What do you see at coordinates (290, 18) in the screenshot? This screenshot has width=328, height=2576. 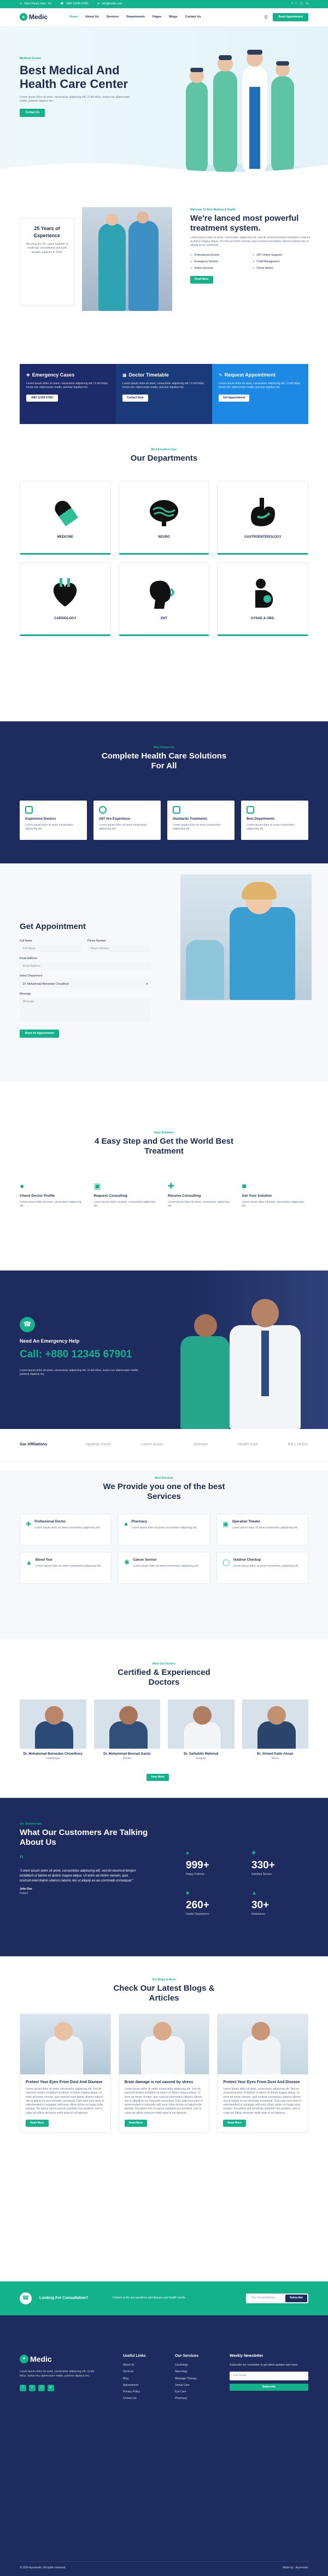 I see `nav-appointment-button: Book Appointment` at bounding box center [290, 18].